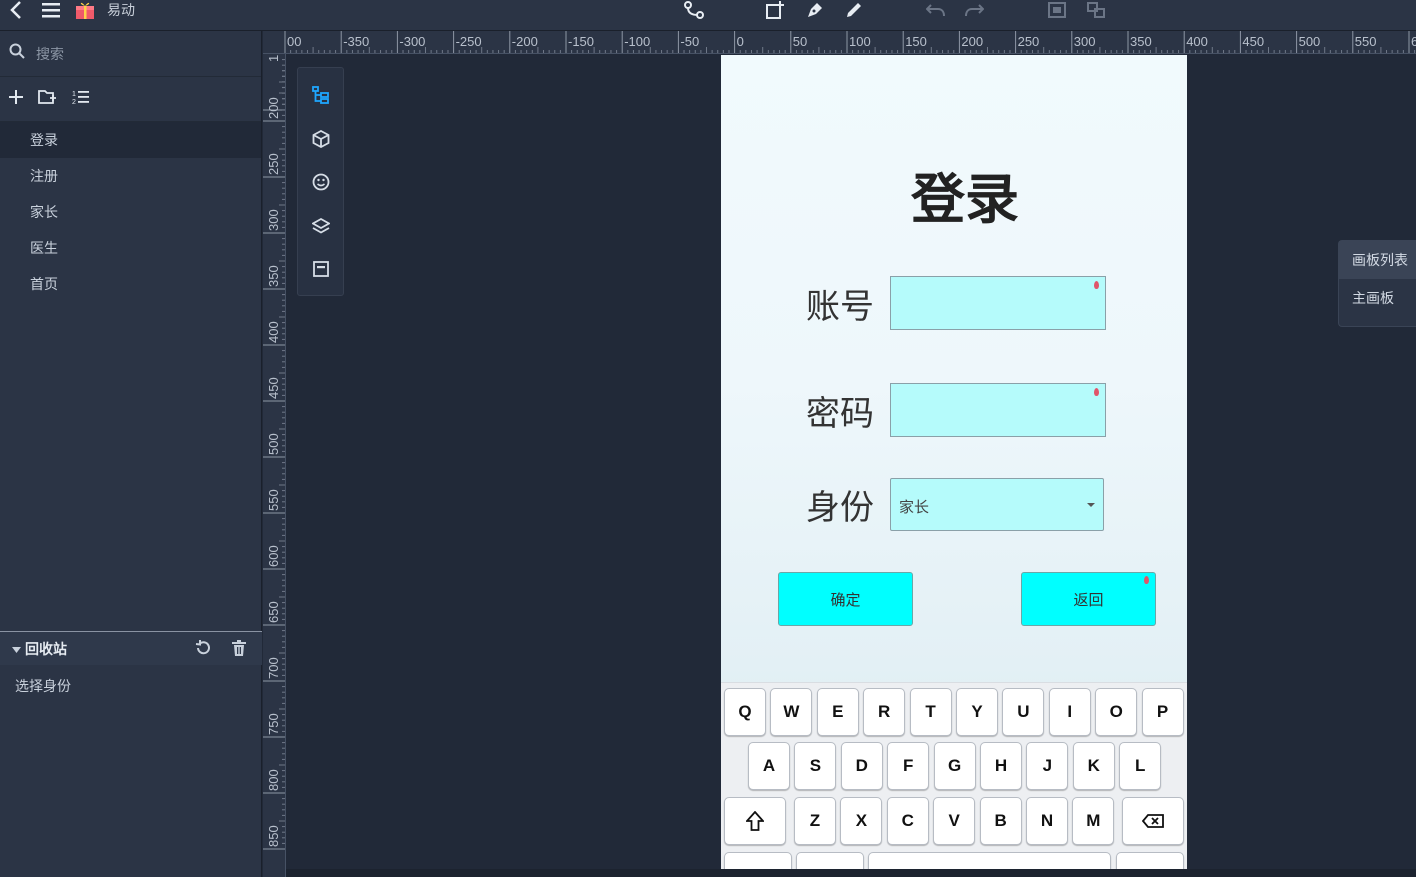 Image resolution: width=1416 pixels, height=877 pixels. What do you see at coordinates (1377, 298) in the screenshot?
I see `main-artboard-item: 主画板` at bounding box center [1377, 298].